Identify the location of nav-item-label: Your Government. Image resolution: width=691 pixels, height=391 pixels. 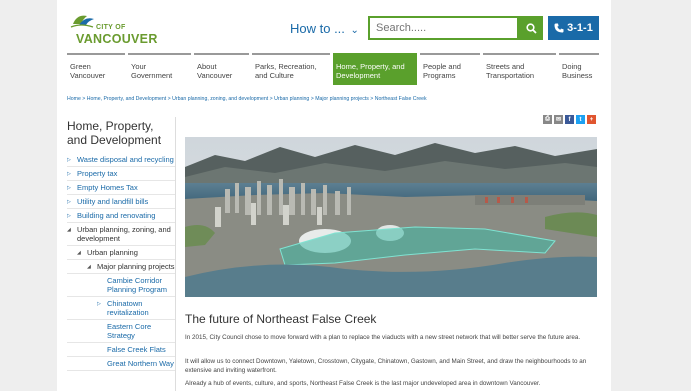
(152, 71).